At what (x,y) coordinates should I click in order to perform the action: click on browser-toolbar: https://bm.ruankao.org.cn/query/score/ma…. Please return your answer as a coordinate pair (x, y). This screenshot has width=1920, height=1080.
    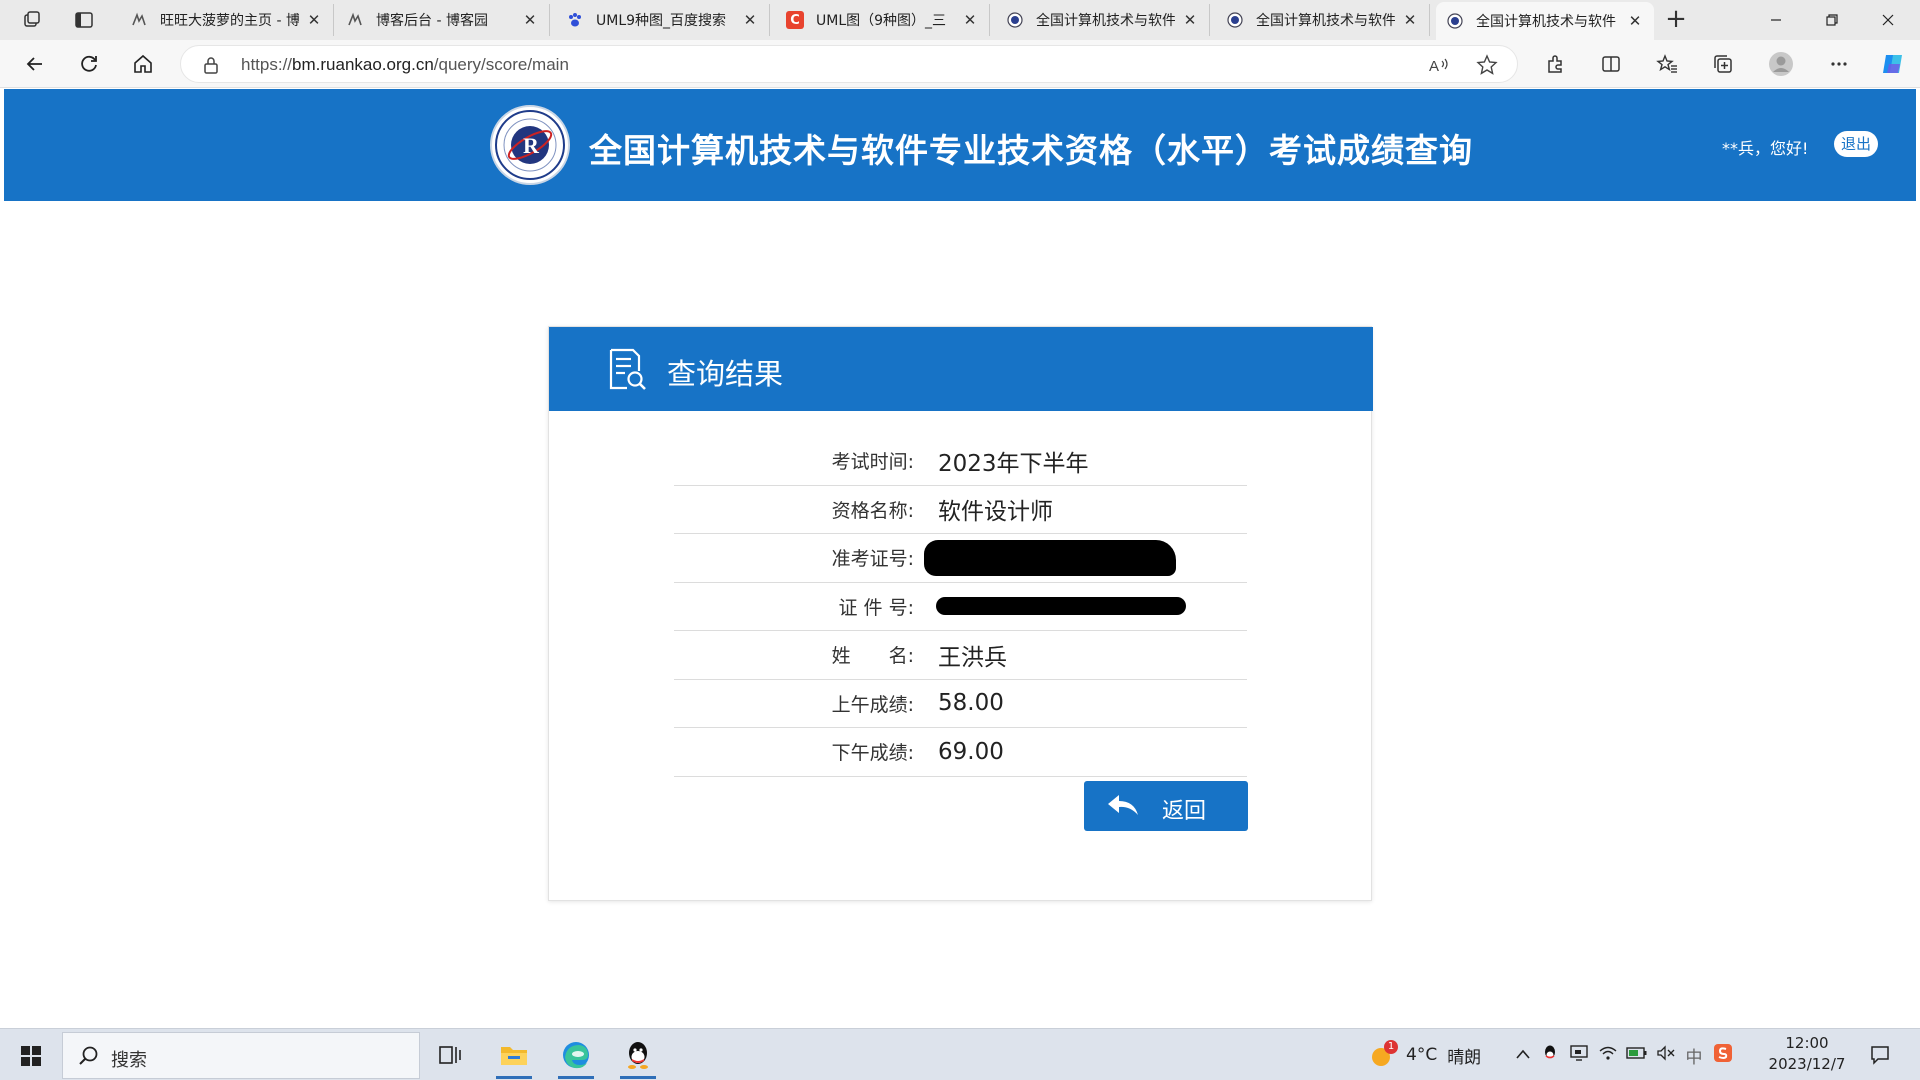
    Looking at the image, I should click on (960, 64).